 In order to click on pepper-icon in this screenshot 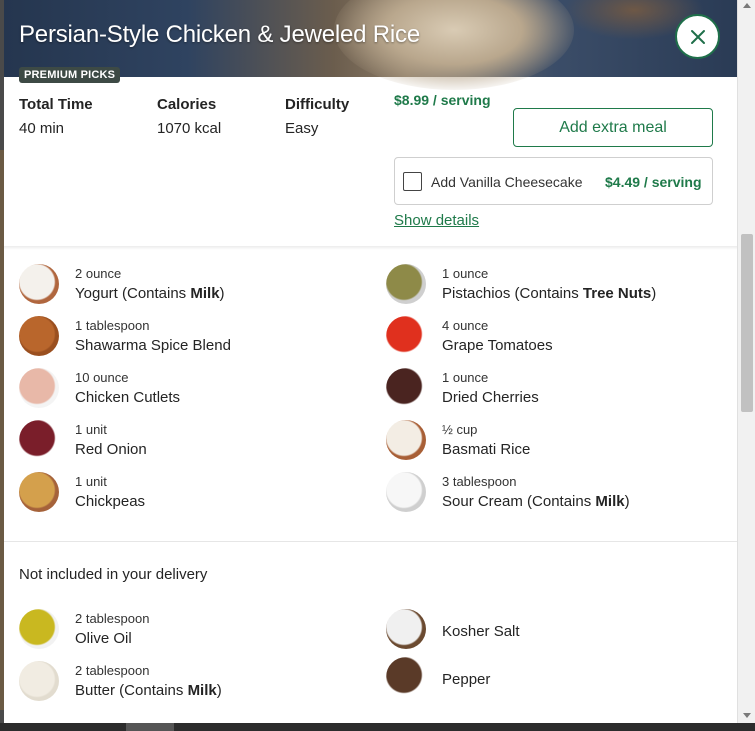, I will do `click(406, 677)`.